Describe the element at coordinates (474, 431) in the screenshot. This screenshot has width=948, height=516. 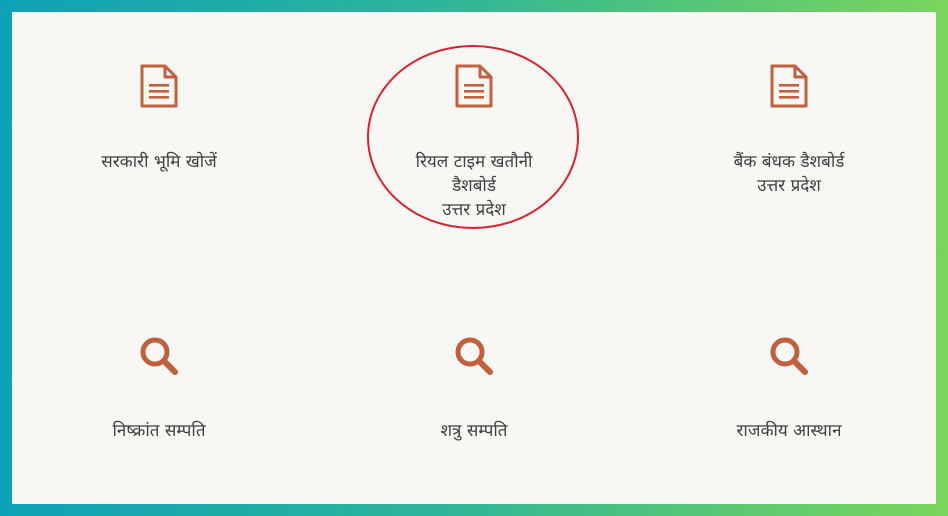
I see `tile-label: शत्रु सम्पति` at that location.